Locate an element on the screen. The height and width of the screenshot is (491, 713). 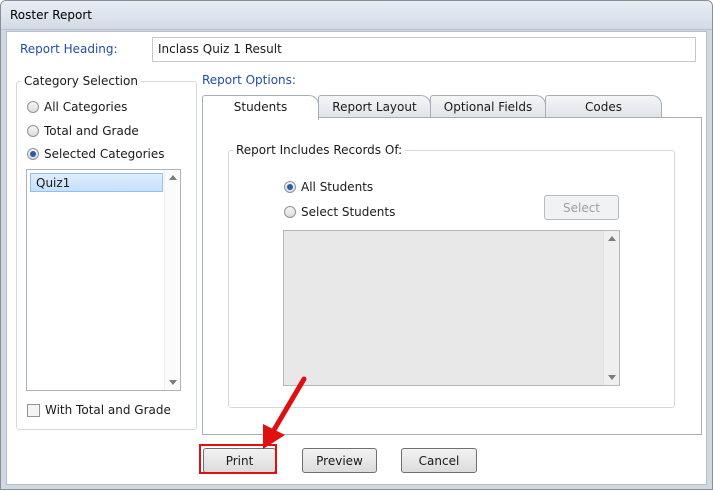
tab-students: Students is located at coordinates (260, 107).